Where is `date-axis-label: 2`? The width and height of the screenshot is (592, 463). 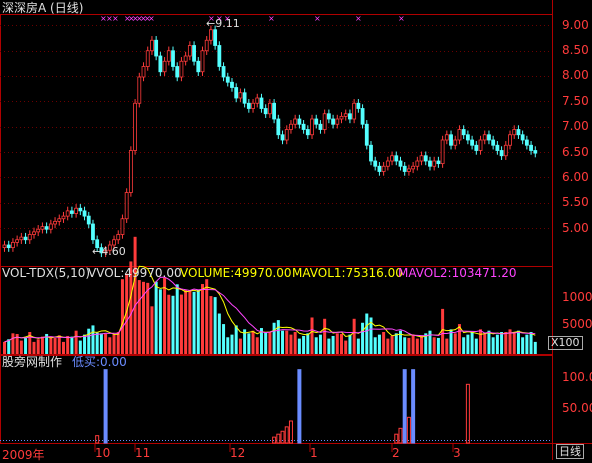
date-axis-label: 2 is located at coordinates (396, 453).